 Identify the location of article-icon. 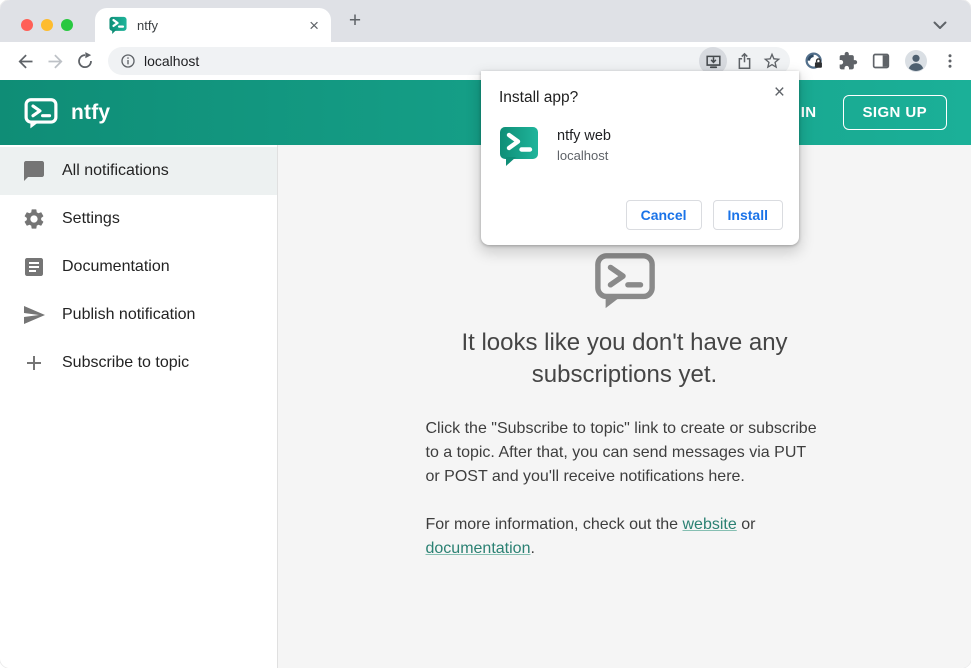
(34, 267).